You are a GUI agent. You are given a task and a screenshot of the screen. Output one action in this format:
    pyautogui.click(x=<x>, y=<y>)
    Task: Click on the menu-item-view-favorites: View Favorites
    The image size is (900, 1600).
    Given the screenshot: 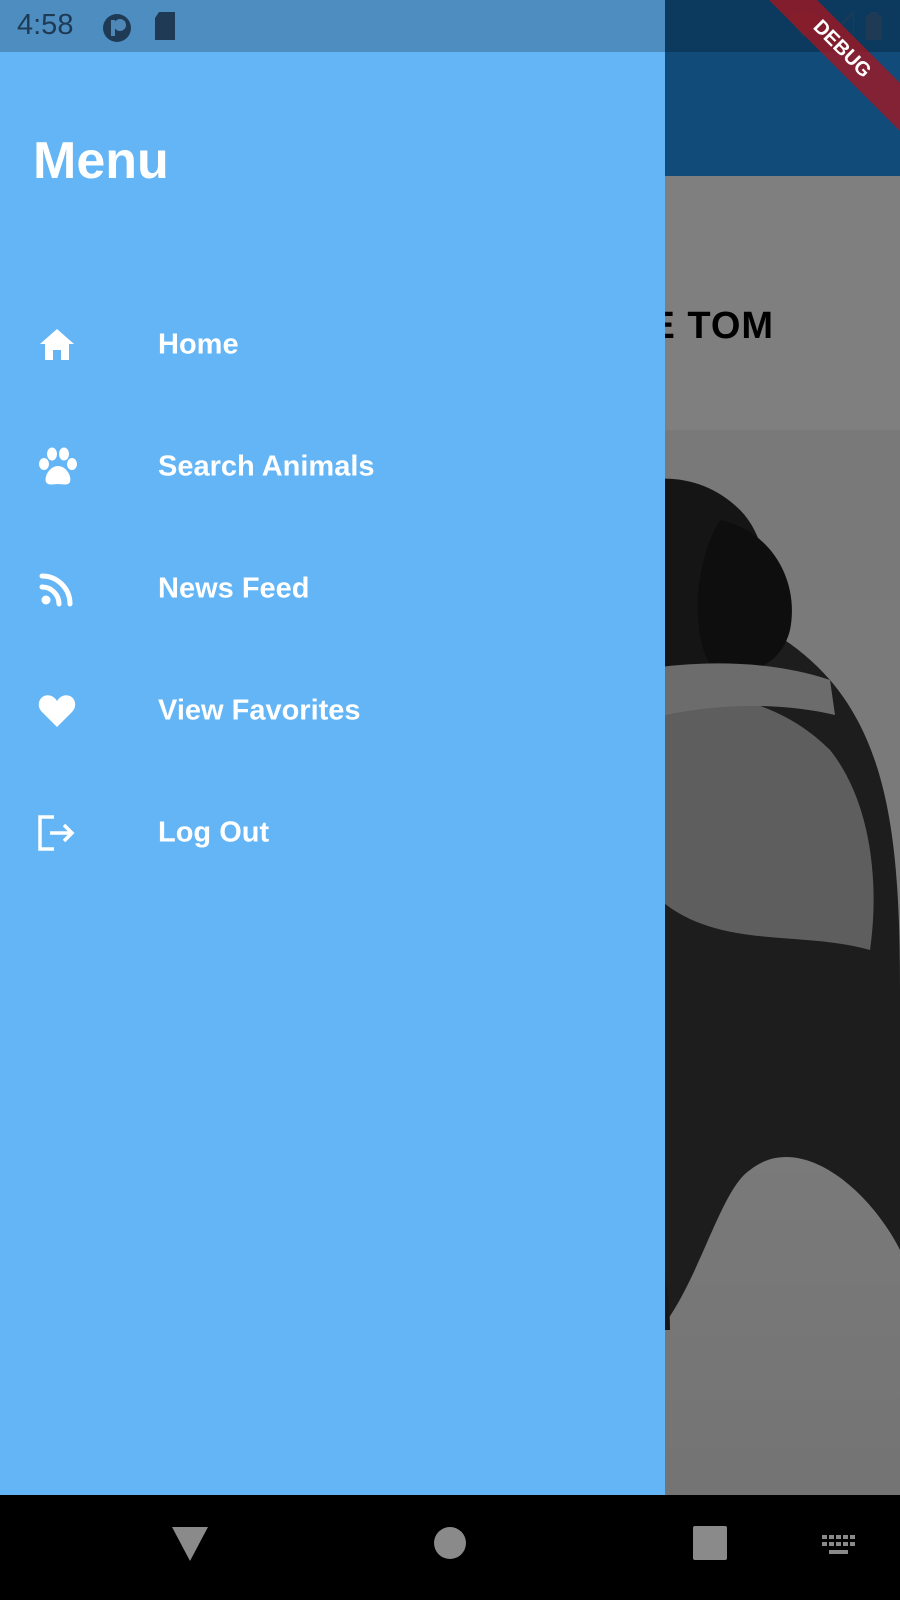 What is the action you would take?
    pyautogui.click(x=332, y=711)
    